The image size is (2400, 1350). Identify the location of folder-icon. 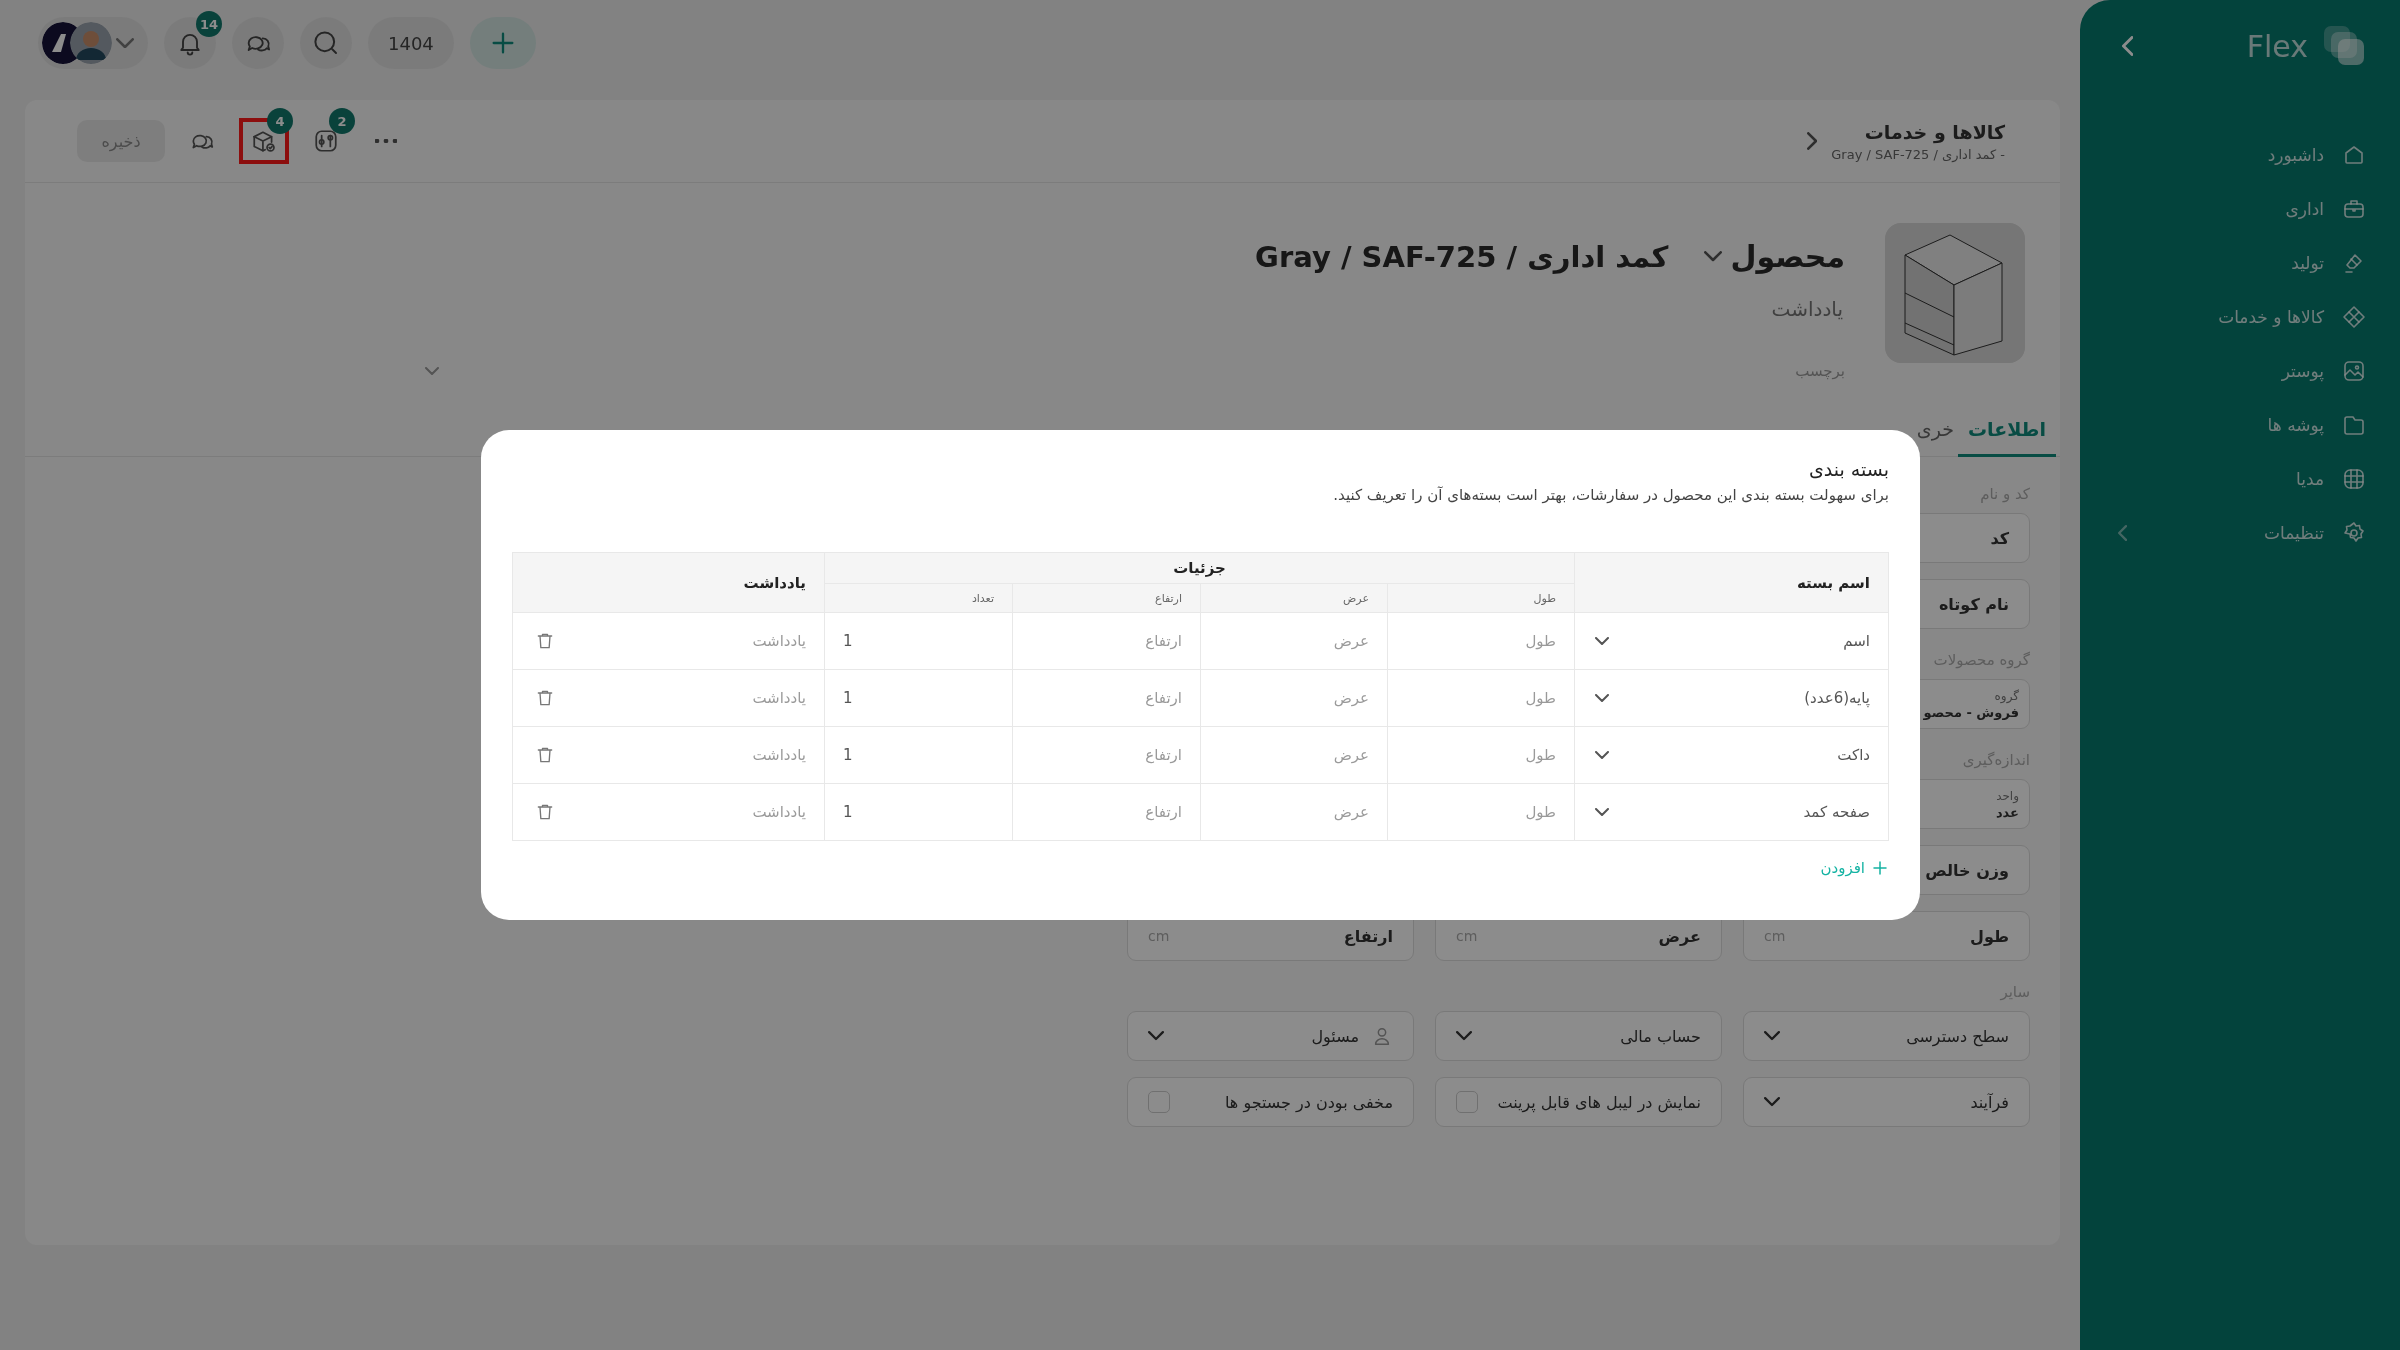
(2354, 425).